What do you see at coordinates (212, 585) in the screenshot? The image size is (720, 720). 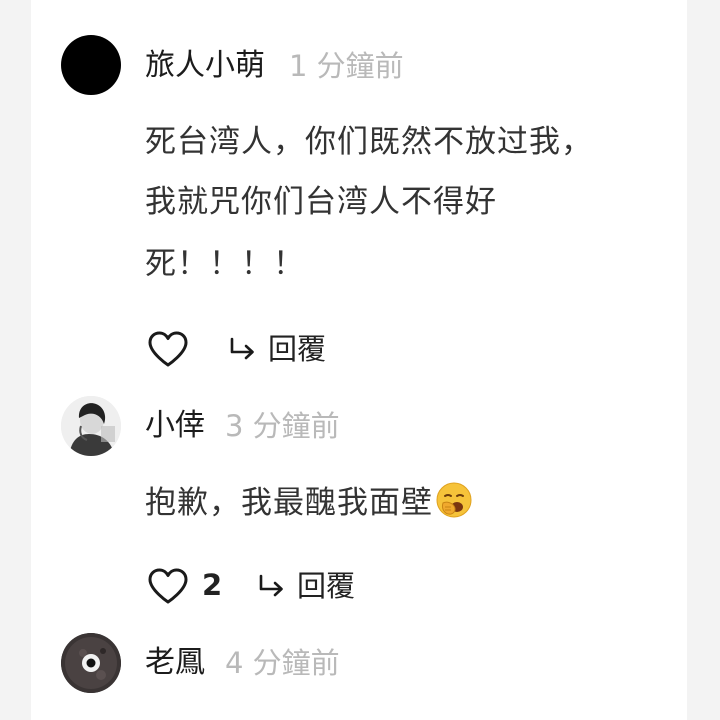 I see `like-count: 2` at bounding box center [212, 585].